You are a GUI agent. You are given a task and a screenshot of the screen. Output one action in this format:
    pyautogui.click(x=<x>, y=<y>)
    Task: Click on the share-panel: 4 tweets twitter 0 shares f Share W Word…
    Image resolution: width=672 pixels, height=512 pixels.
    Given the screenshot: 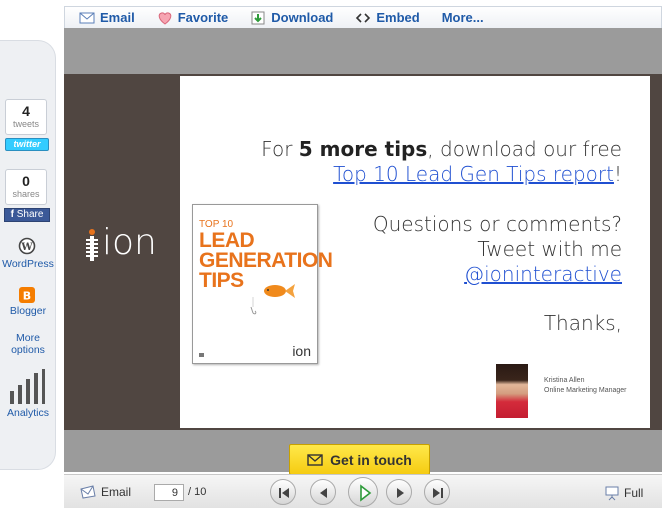 What is the action you would take?
    pyautogui.click(x=28, y=255)
    